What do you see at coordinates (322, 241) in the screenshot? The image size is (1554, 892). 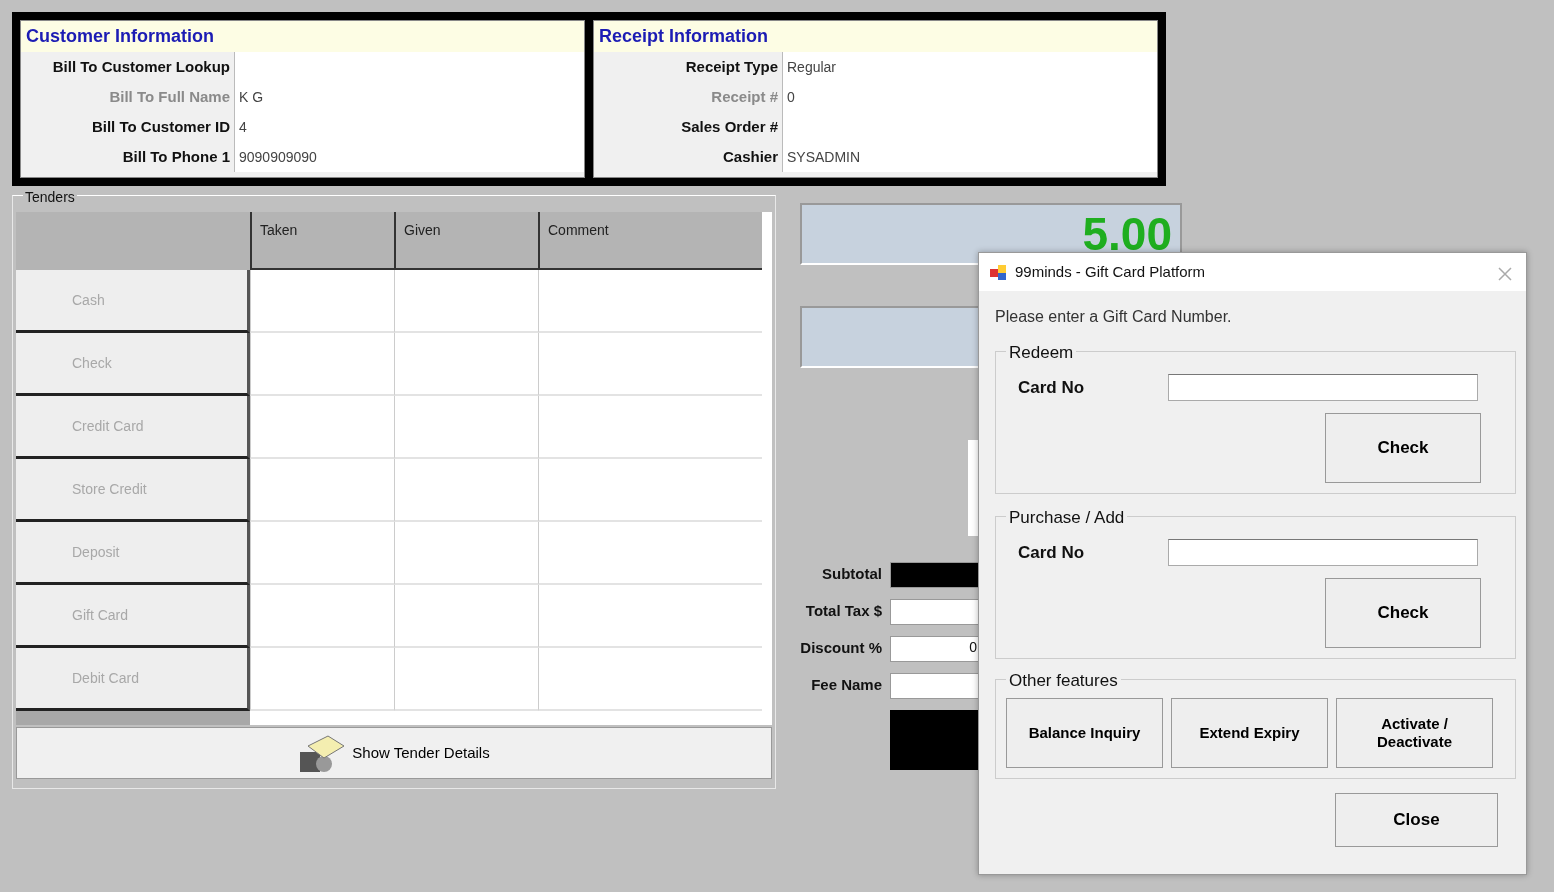 I see `column-header: Taken` at bounding box center [322, 241].